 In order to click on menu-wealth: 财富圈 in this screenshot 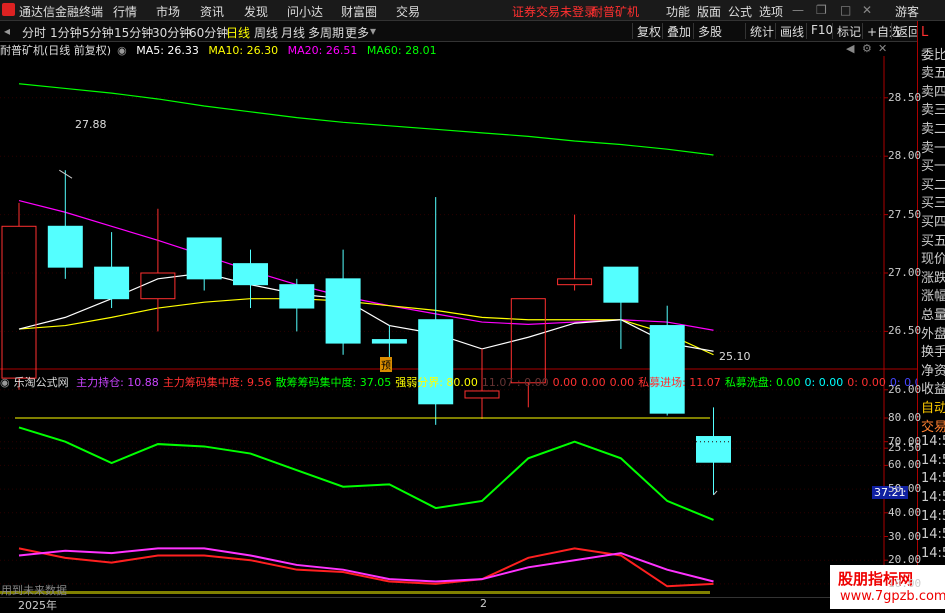, I will do `click(359, 11)`.